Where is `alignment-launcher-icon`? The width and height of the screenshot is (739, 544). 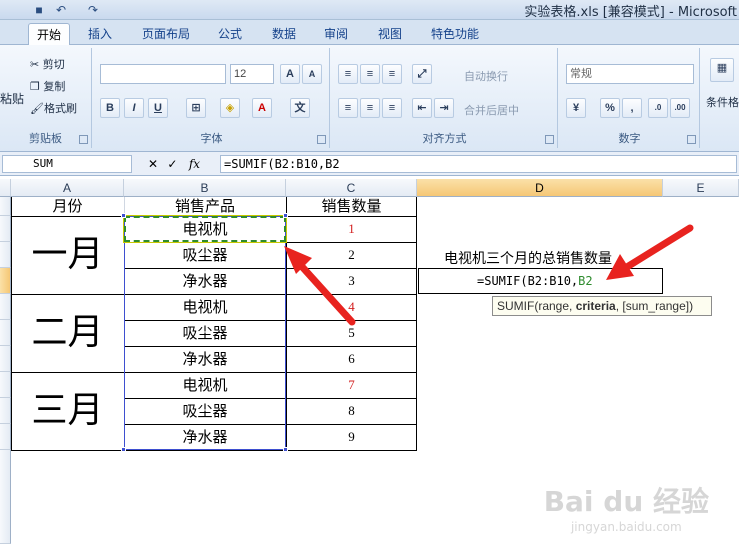
alignment-launcher-icon is located at coordinates (549, 139).